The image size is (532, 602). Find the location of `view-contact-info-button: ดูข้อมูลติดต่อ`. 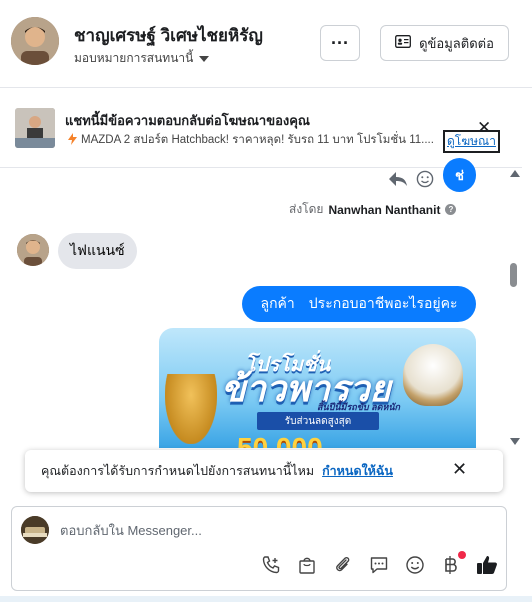

view-contact-info-button: ดูข้อมูลติดต่อ is located at coordinates (444, 43).